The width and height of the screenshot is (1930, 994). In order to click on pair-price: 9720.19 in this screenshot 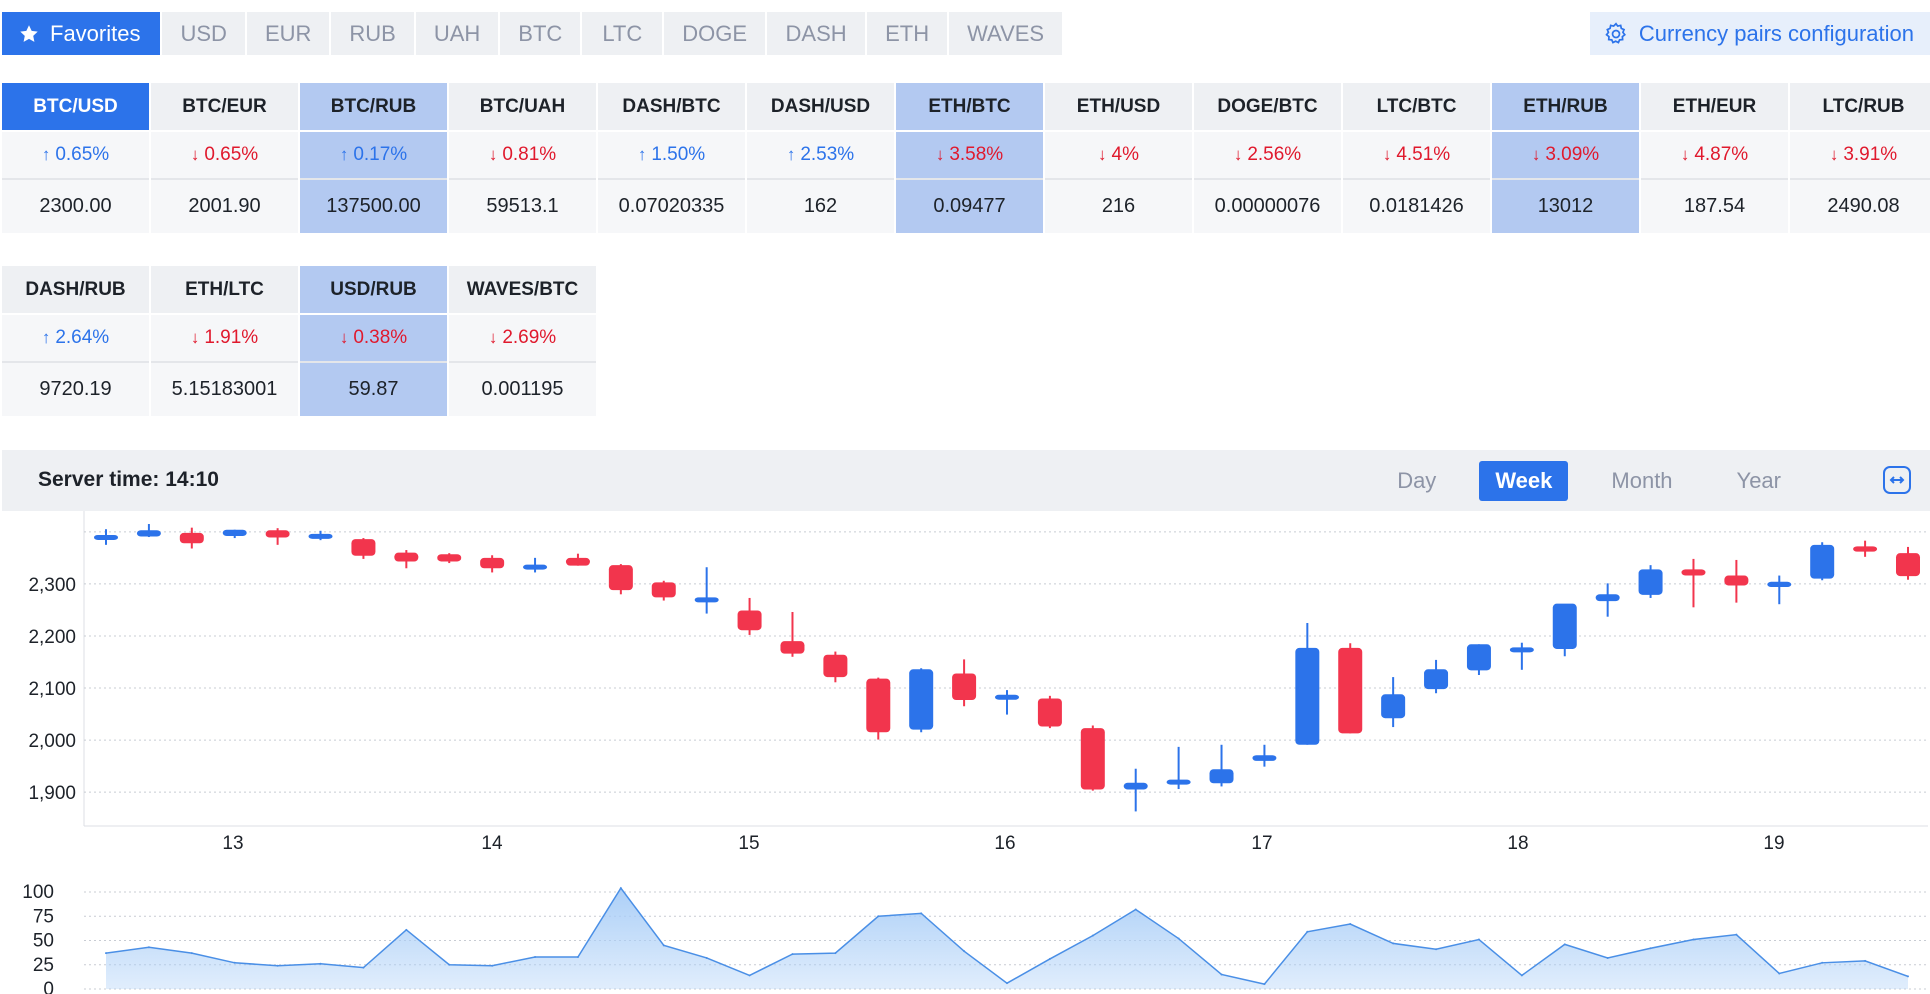, I will do `click(75, 389)`.